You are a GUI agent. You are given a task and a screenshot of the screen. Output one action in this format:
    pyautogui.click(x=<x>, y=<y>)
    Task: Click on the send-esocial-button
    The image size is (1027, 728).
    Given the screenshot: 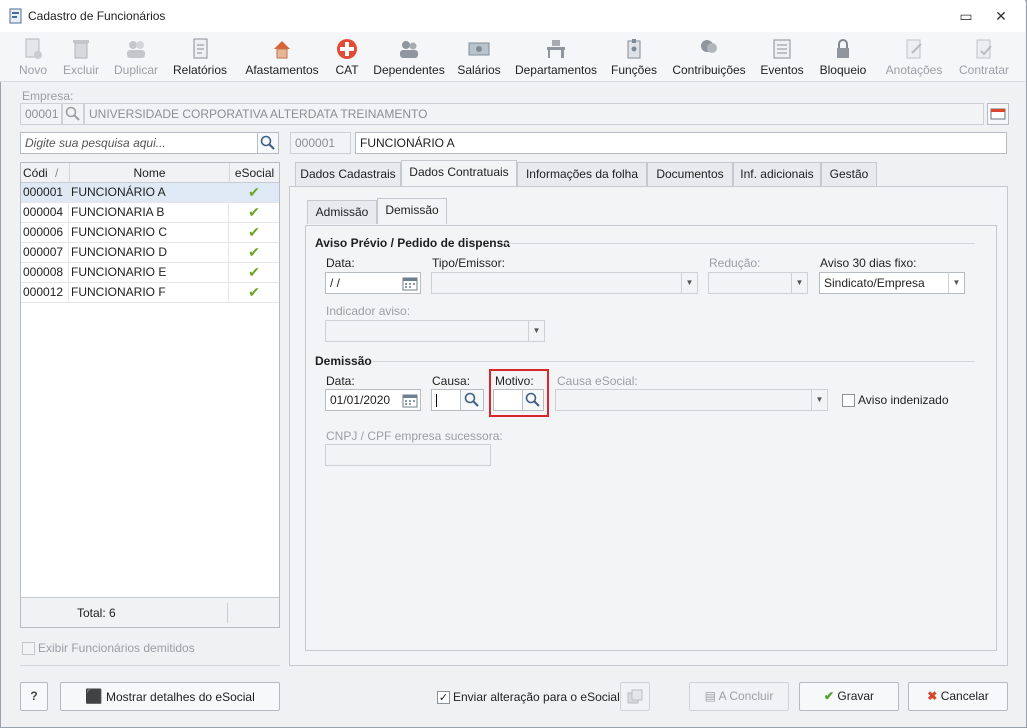 What is the action you would take?
    pyautogui.click(x=635, y=696)
    